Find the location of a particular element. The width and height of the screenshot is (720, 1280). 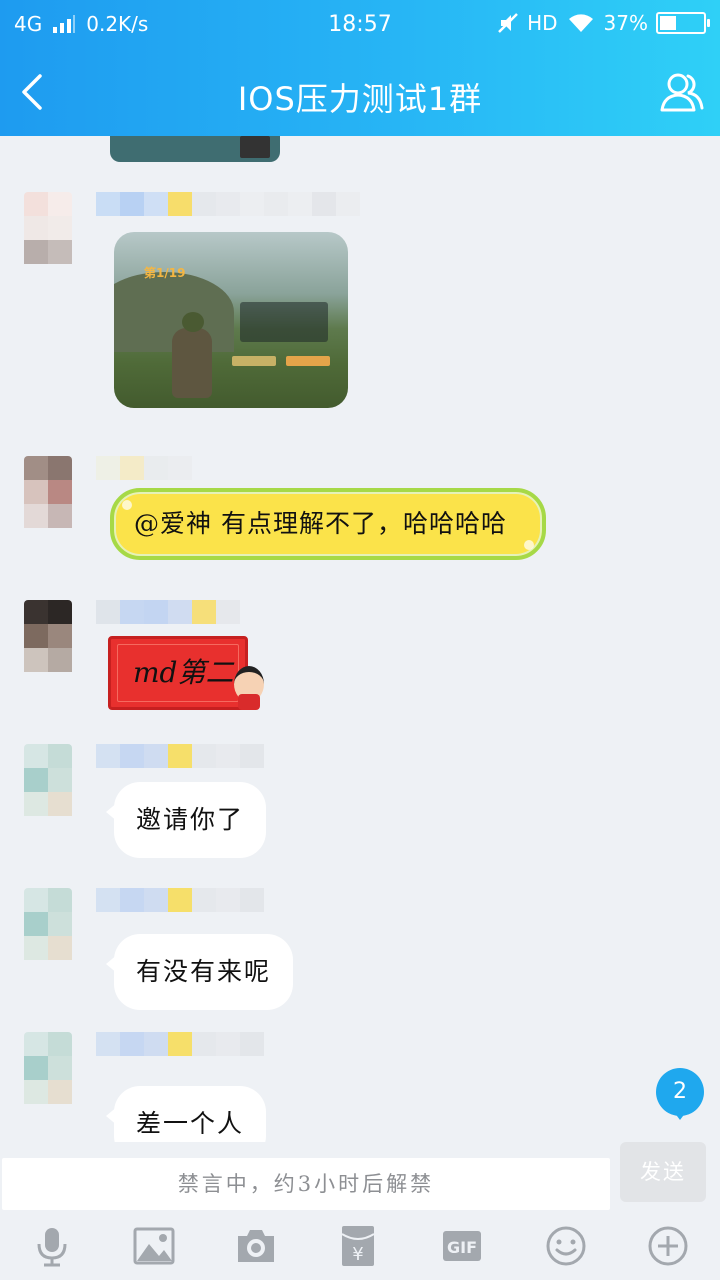

game-score-panel is located at coordinates (284, 322).